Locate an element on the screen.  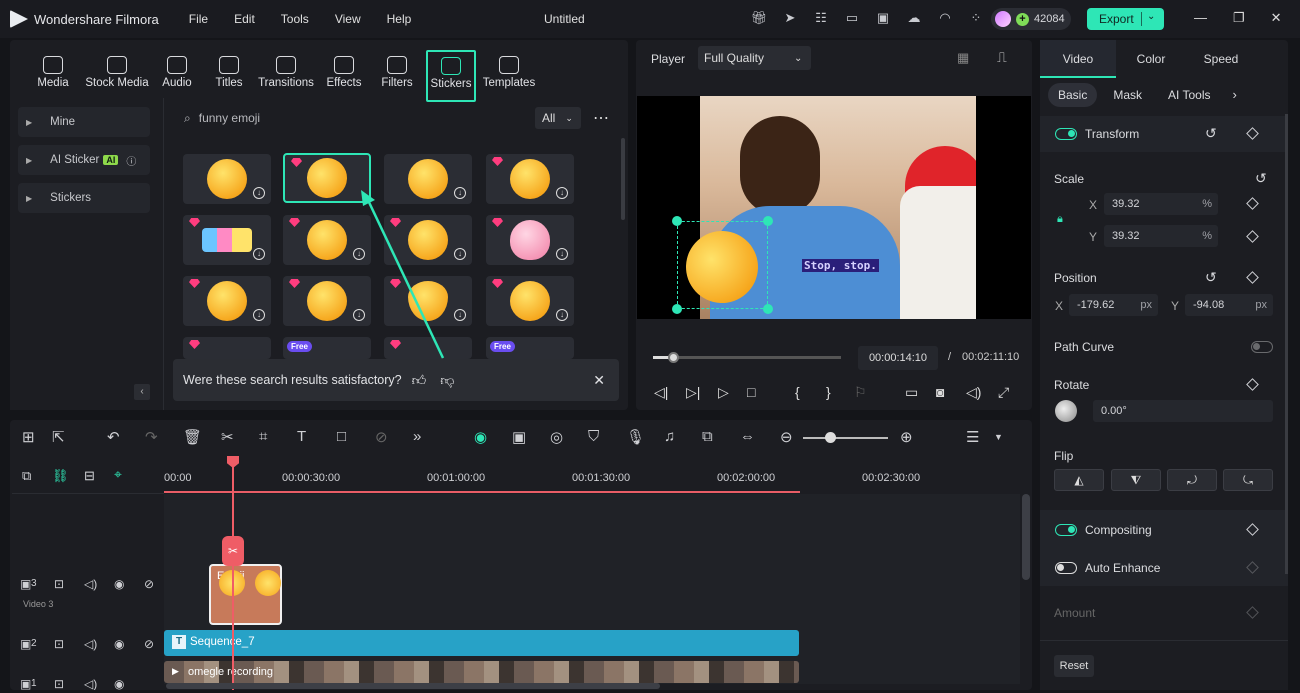
zoom-in-icon: ⊕ is located at coordinates (906, 437).